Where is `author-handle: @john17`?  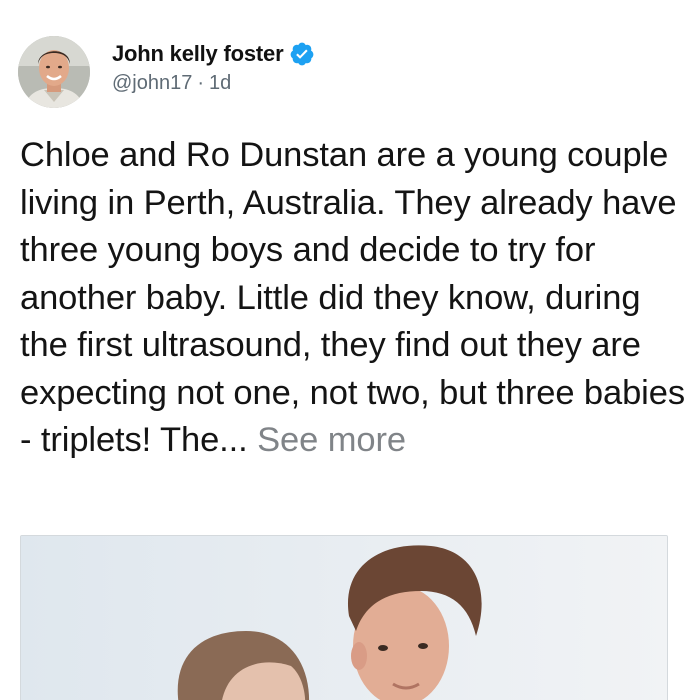
author-handle: @john17 is located at coordinates (152, 83).